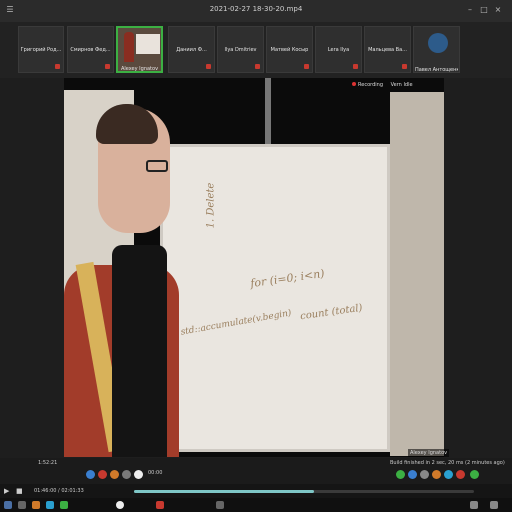  What do you see at coordinates (470, 10) in the screenshot?
I see `min-icon: –` at bounding box center [470, 10].